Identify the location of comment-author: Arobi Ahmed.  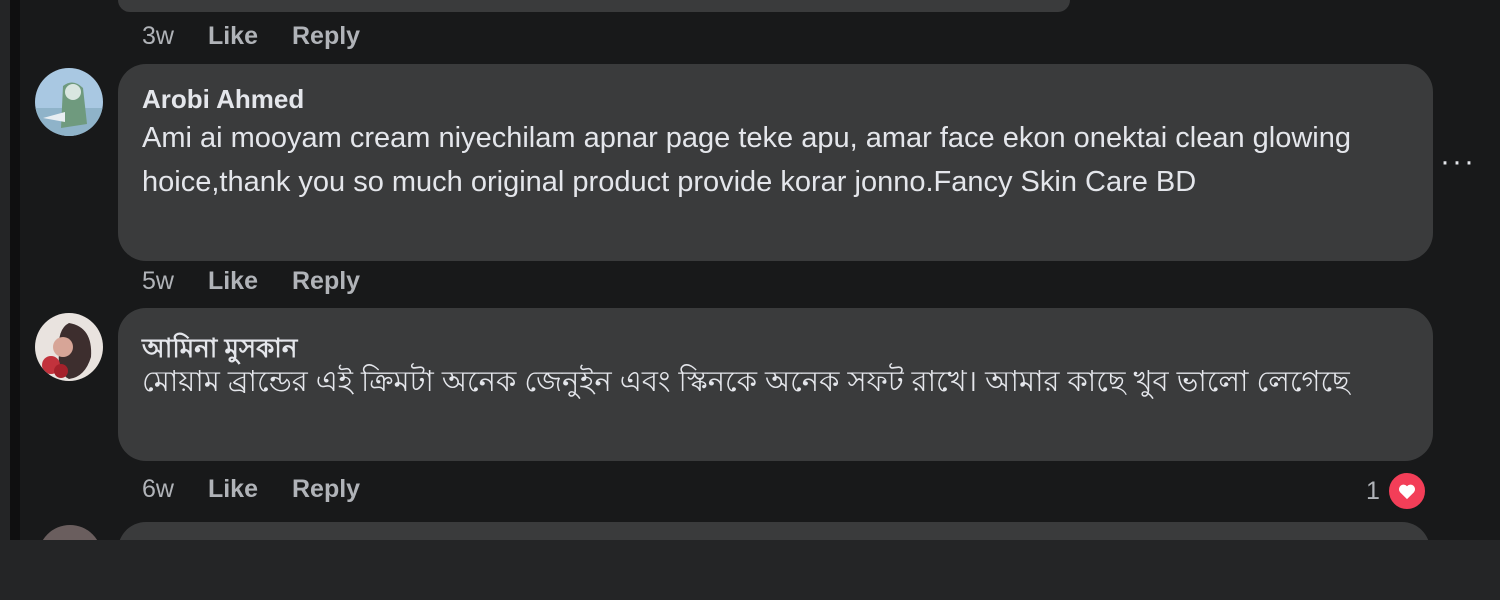
(223, 99).